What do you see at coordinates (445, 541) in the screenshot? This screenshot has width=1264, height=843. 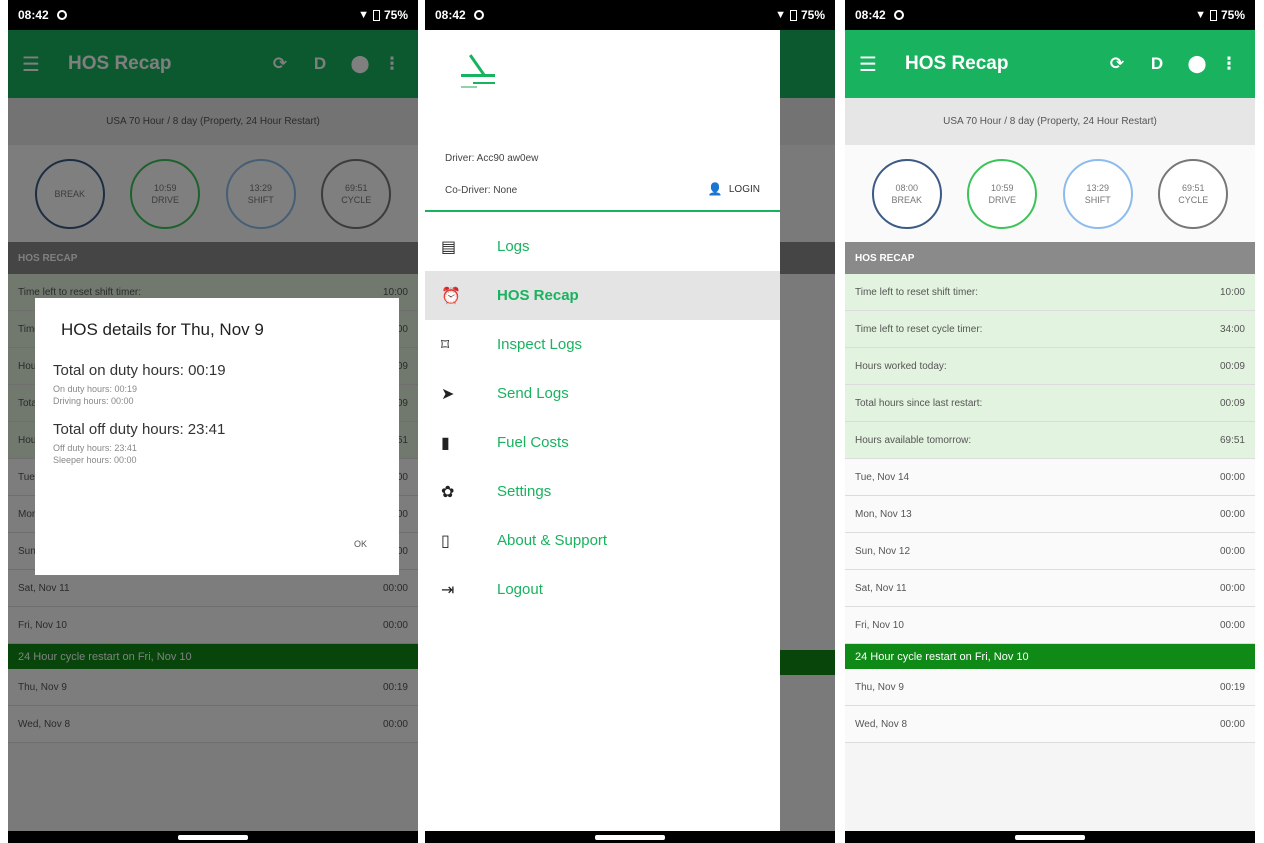 I see `phone-icon: ▯` at bounding box center [445, 541].